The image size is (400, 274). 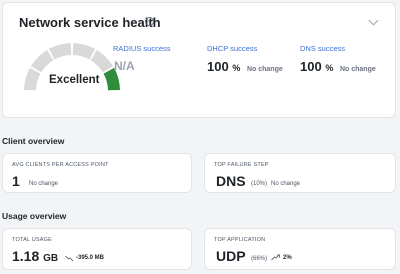 What do you see at coordinates (44, 184) in the screenshot?
I see `avg-clients-change: No change` at bounding box center [44, 184].